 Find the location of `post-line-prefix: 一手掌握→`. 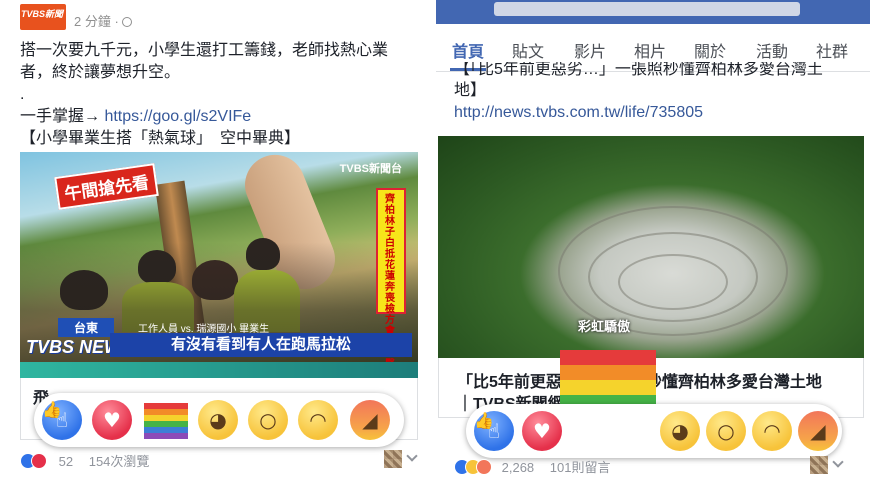

post-line-prefix: 一手掌握→ is located at coordinates (62, 116).